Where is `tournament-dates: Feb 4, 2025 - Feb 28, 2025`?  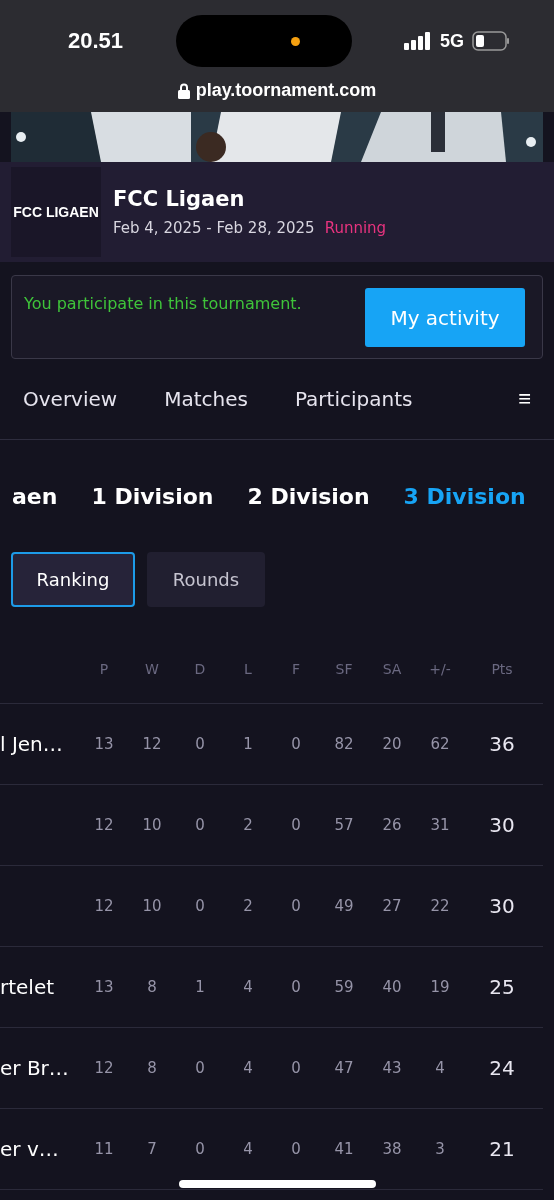 tournament-dates: Feb 4, 2025 - Feb 28, 2025 is located at coordinates (214, 228).